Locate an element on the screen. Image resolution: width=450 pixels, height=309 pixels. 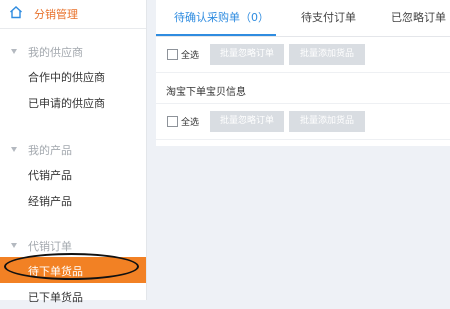
sidebar-item-label: 代销产品 is located at coordinates (50, 175).